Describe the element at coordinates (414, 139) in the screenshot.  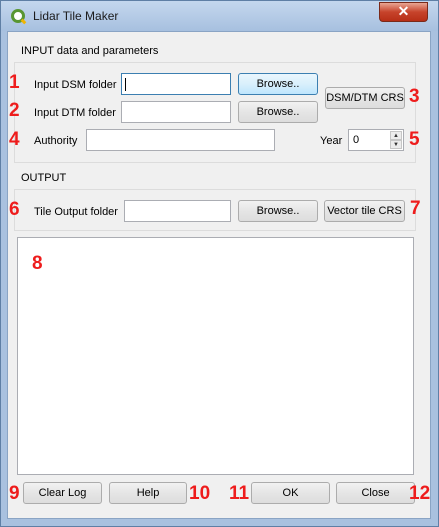
I see `annotation-marker-5: 5` at that location.